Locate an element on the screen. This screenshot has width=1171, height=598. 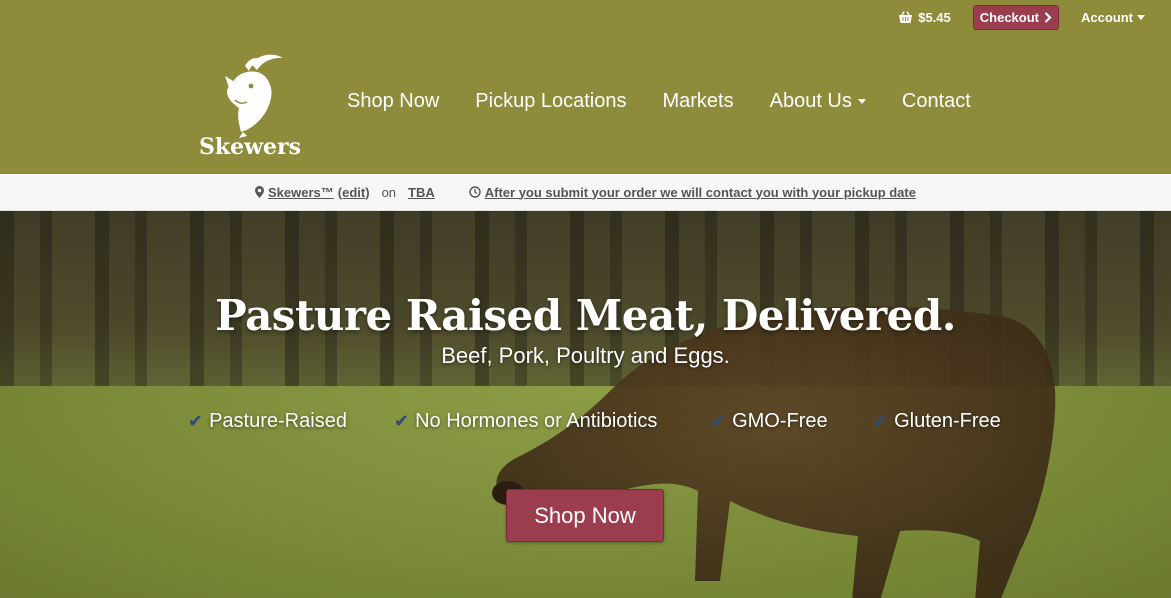
feature-item: ✔ No Hormones or Antibiotics is located at coordinates (525, 421).